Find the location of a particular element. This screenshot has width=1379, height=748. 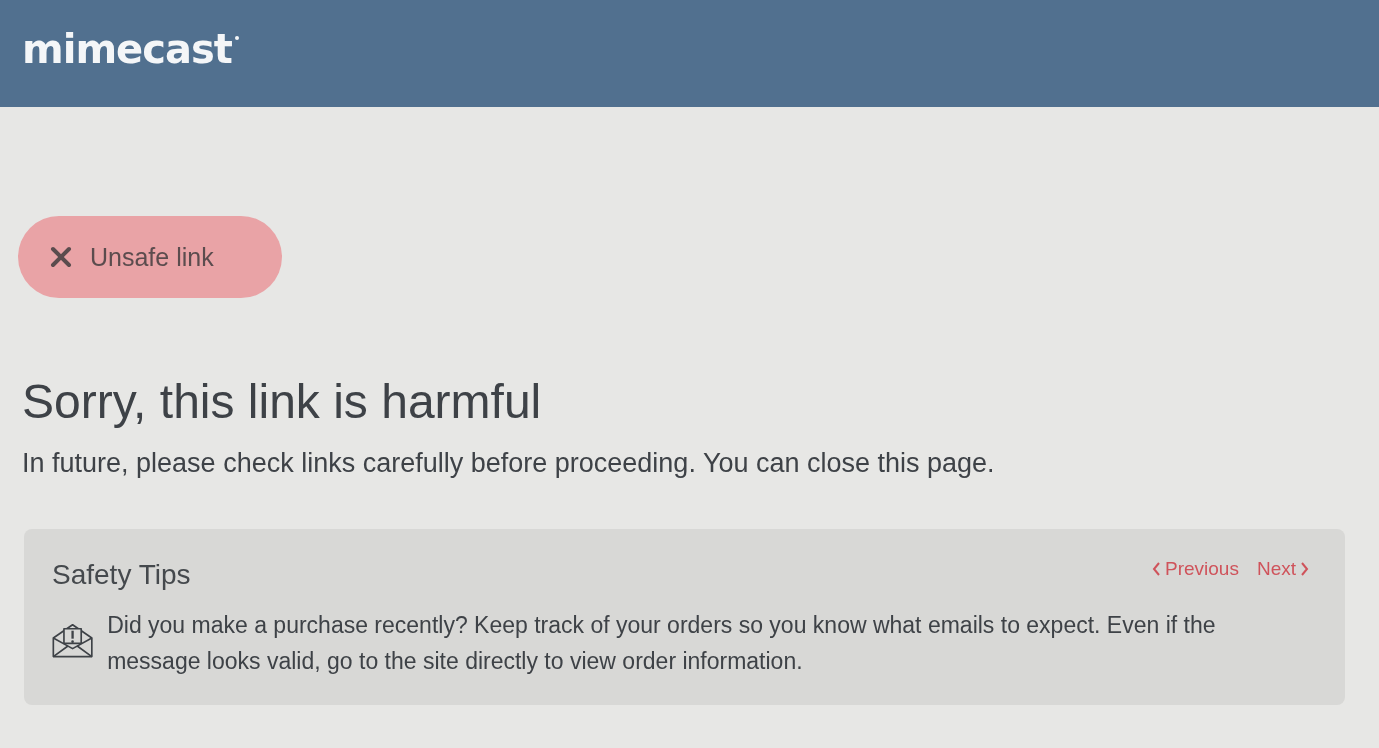

message-text: In future, please check links carefully before proceeding. You can close this page. is located at coordinates (509, 463).